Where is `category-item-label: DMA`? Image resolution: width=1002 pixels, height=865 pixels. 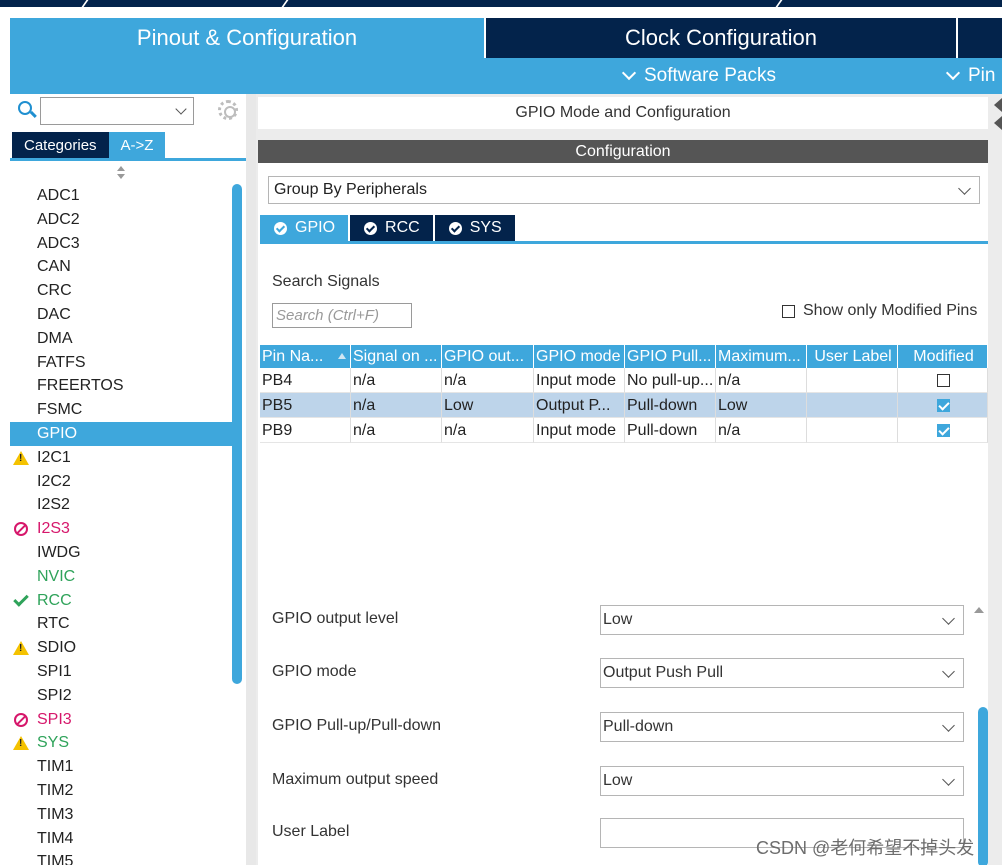 category-item-label: DMA is located at coordinates (55, 338).